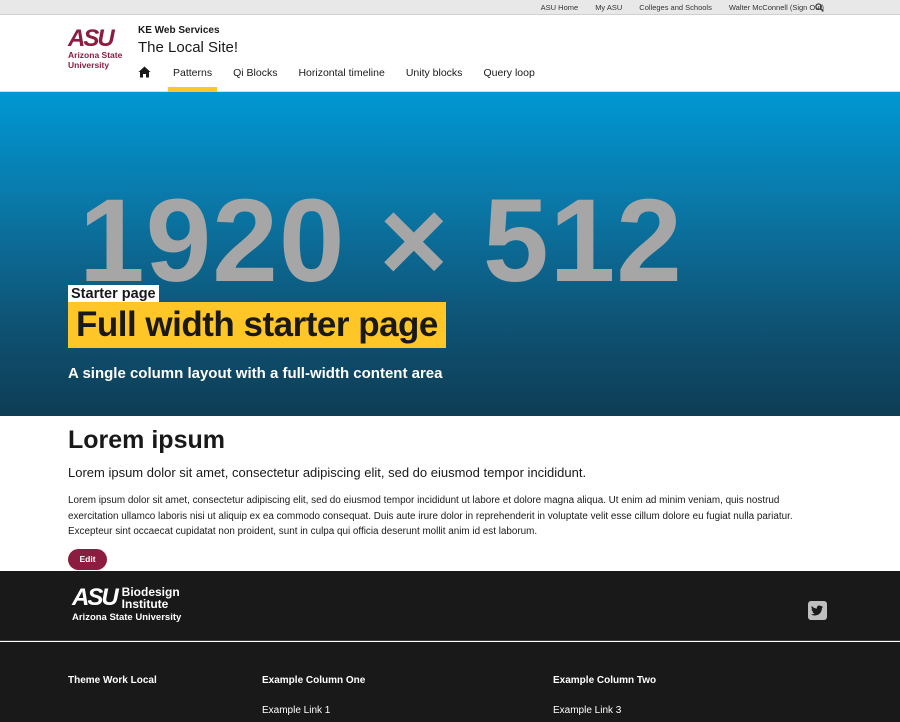  I want to click on footer-university-name: Arizona State University, so click(127, 617).